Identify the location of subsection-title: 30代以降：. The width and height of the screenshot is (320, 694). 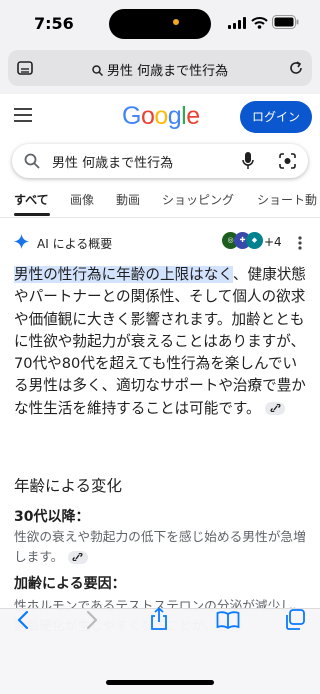
(52, 517).